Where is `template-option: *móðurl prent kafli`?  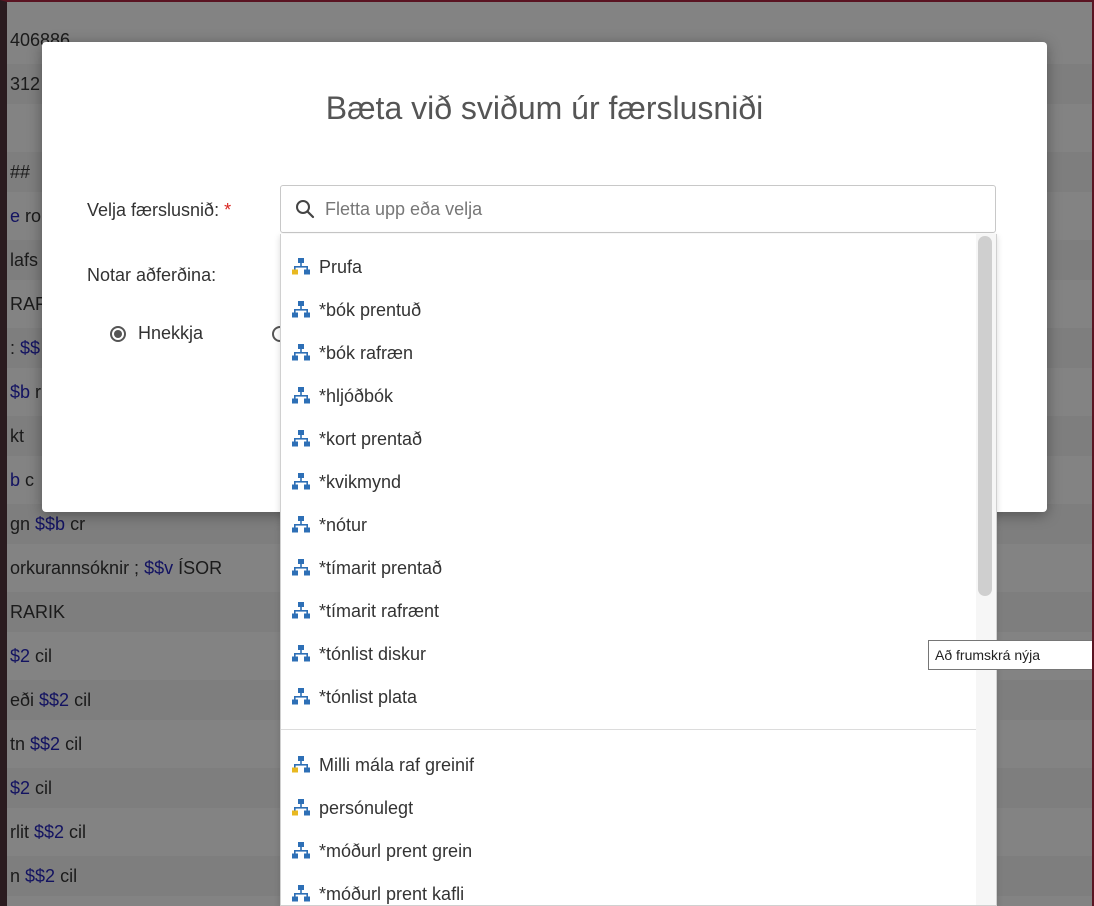 template-option: *móðurl prent kafli is located at coordinates (378, 892).